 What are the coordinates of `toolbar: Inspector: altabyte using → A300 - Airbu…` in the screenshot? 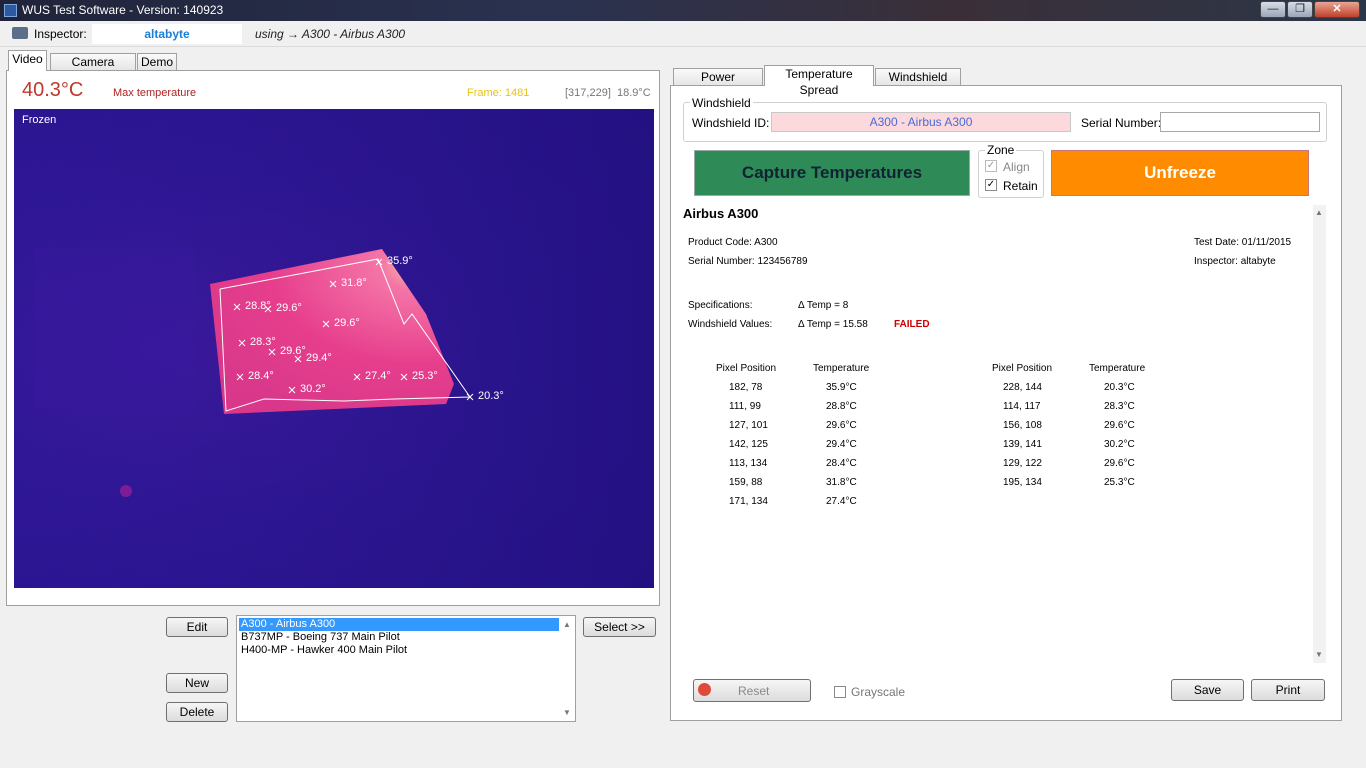 It's located at (683, 34).